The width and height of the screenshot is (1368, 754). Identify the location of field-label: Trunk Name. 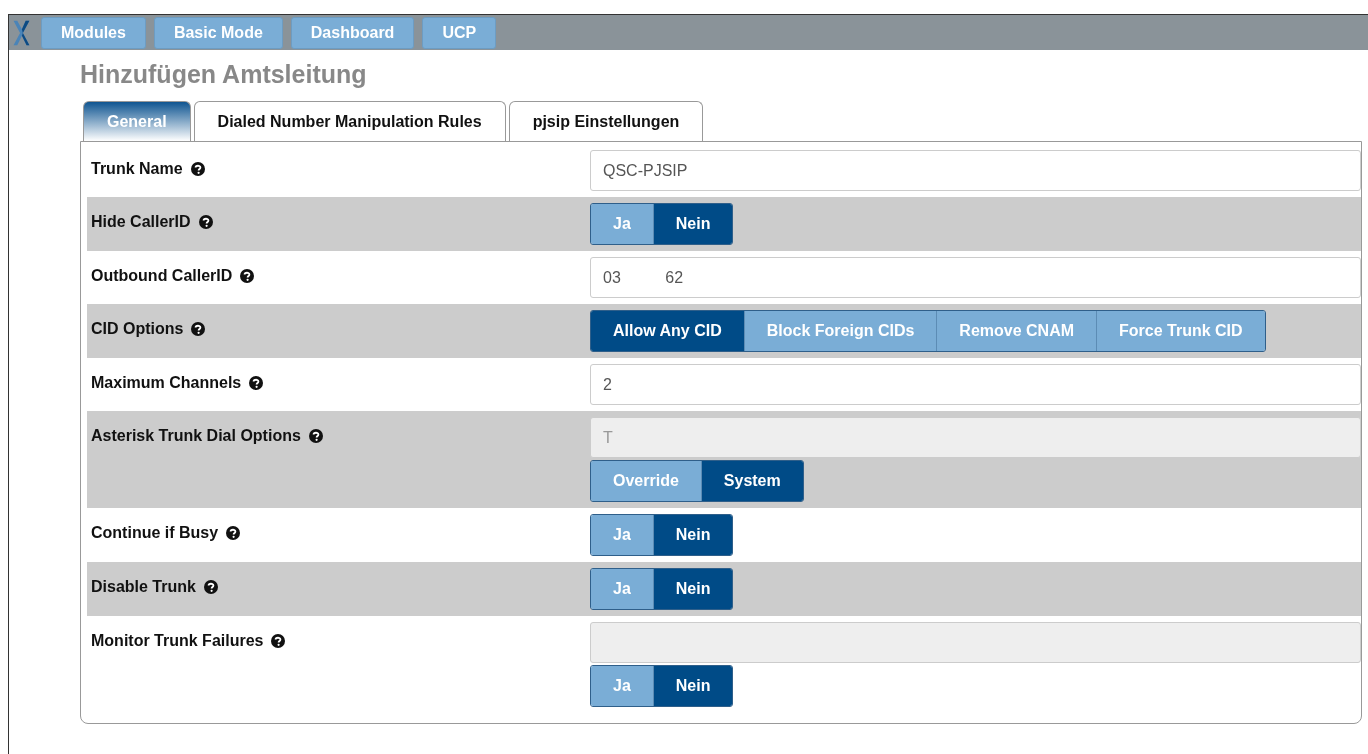
(137, 169).